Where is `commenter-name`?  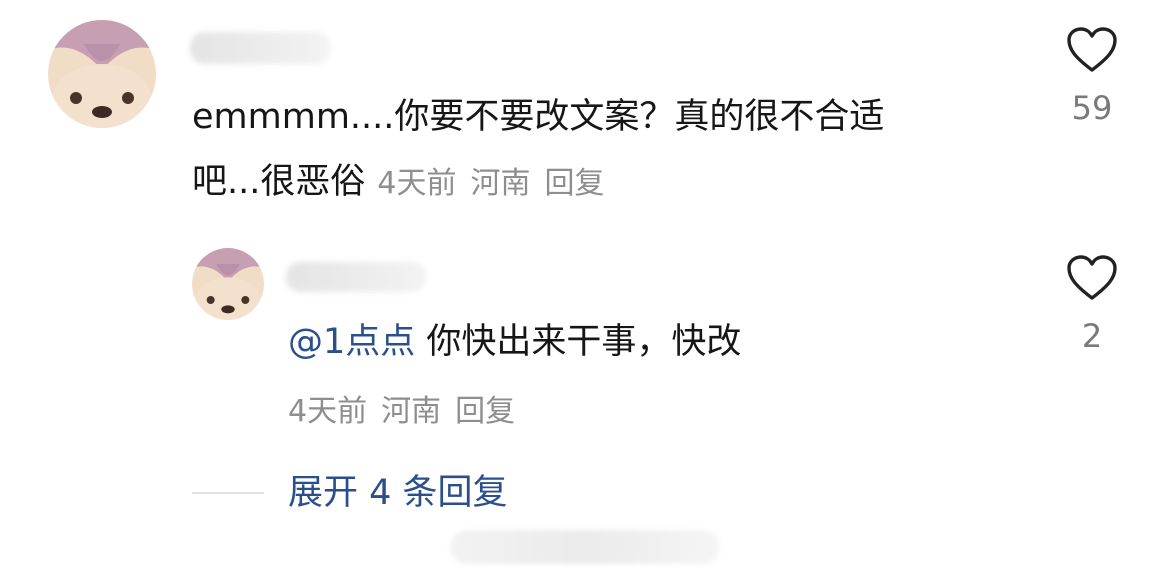 commenter-name is located at coordinates (260, 48).